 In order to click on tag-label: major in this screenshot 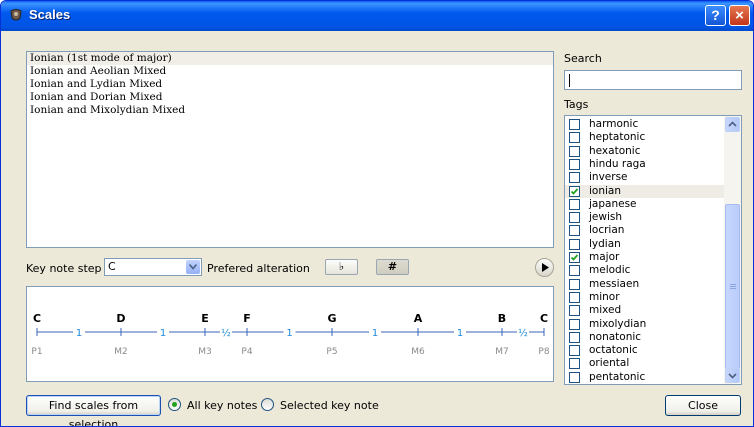, I will do `click(604, 257)`.